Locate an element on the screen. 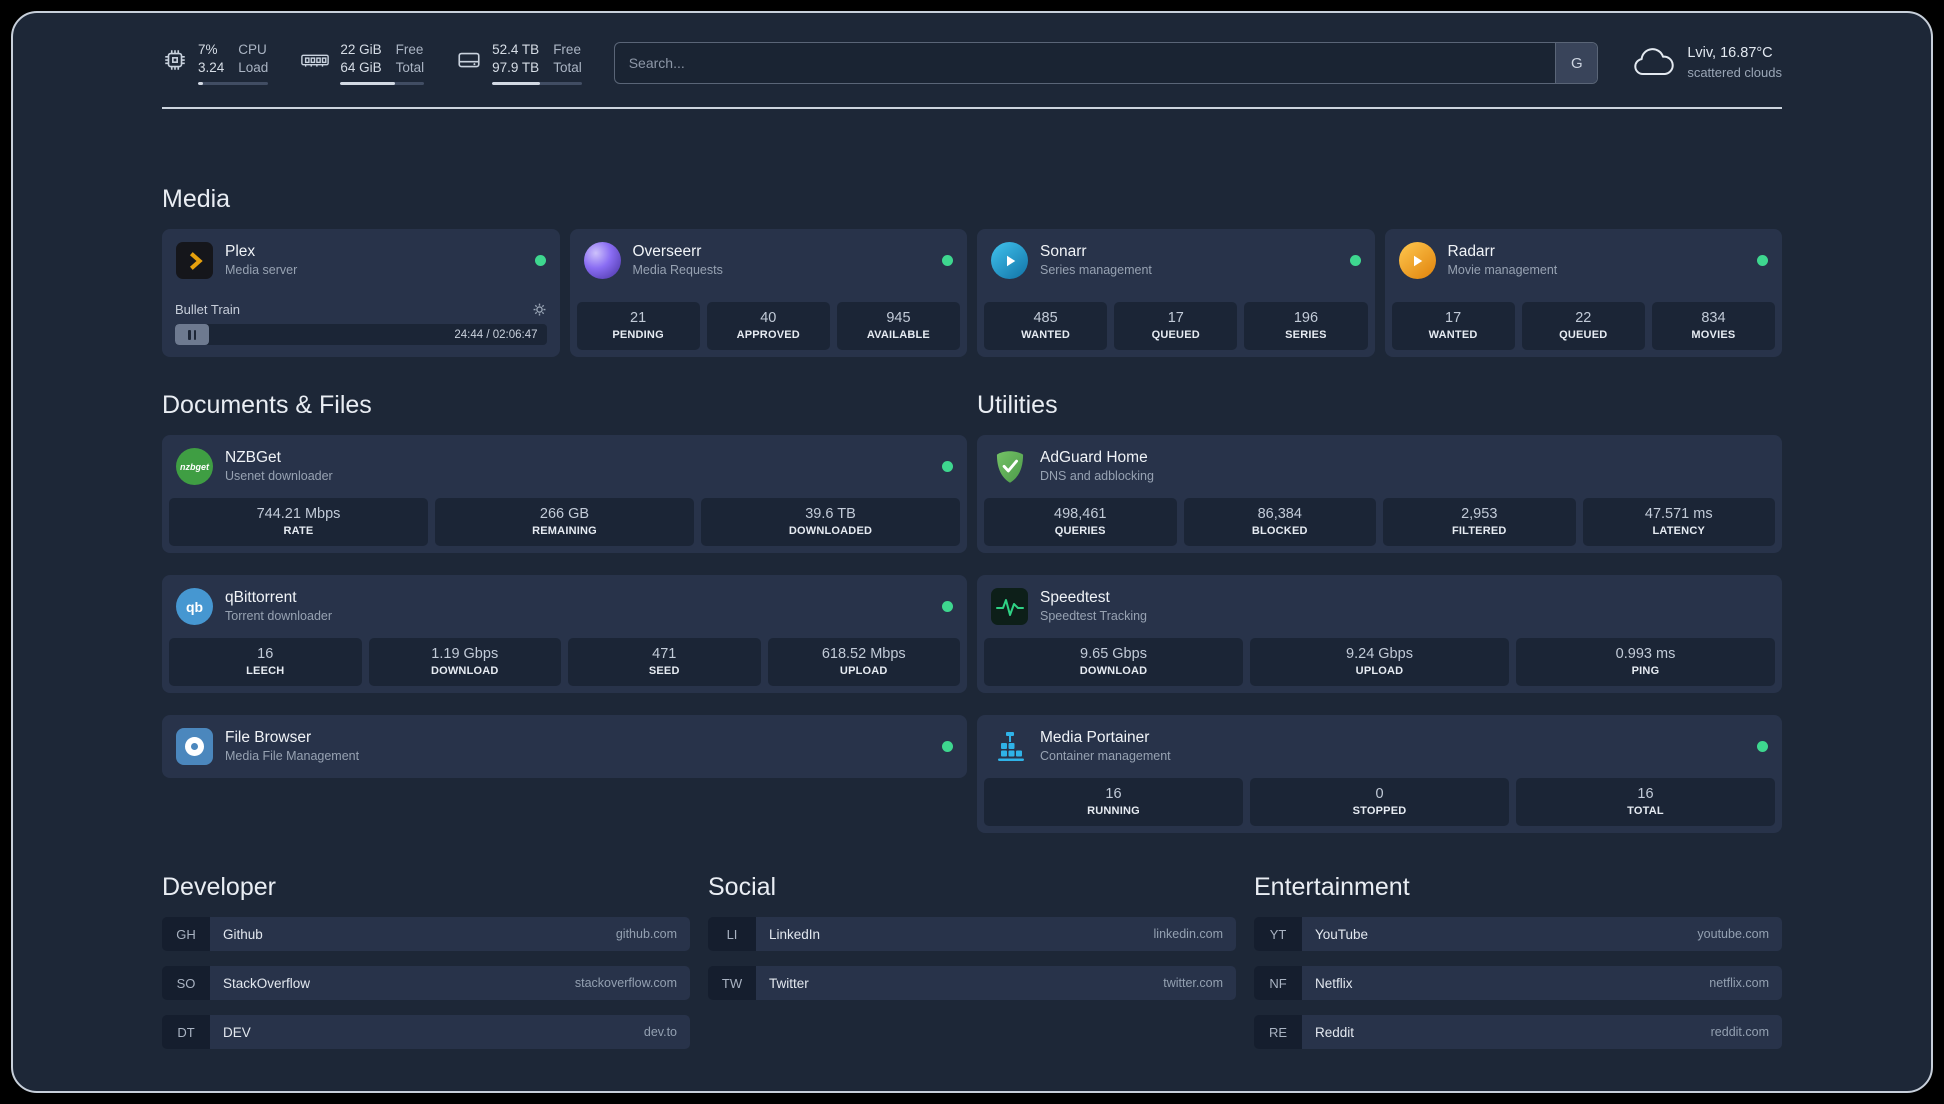 This screenshot has width=1944, height=1104. bookmark-abbr: DT is located at coordinates (186, 1032).